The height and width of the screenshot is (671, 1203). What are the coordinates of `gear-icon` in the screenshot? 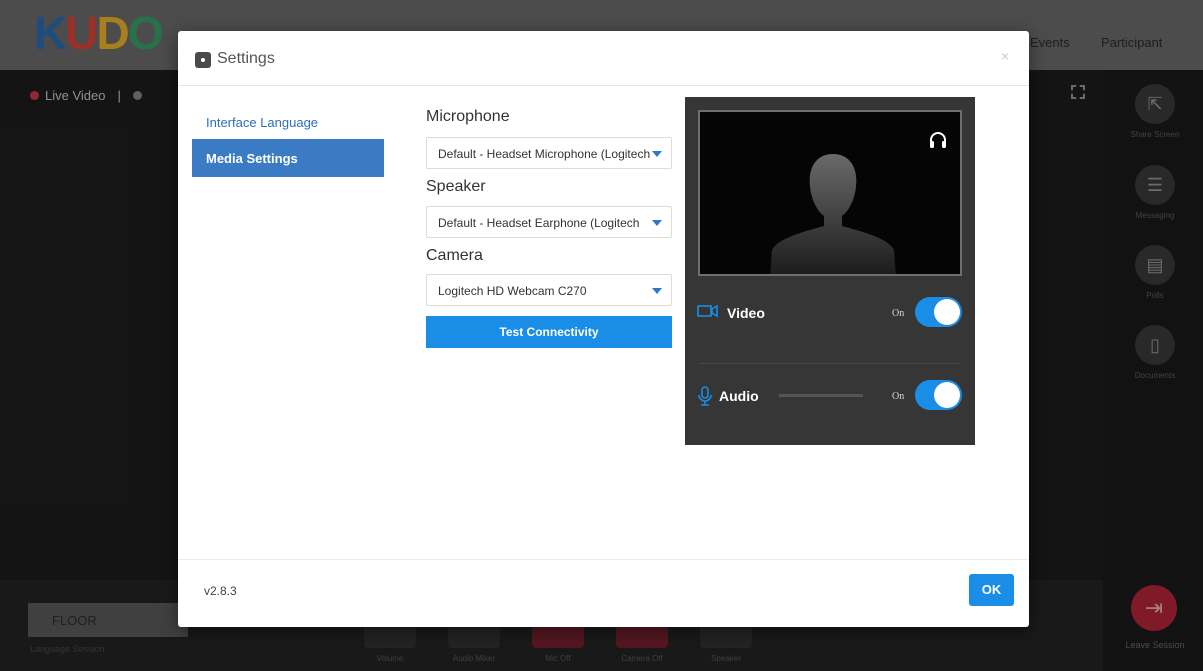 It's located at (203, 60).